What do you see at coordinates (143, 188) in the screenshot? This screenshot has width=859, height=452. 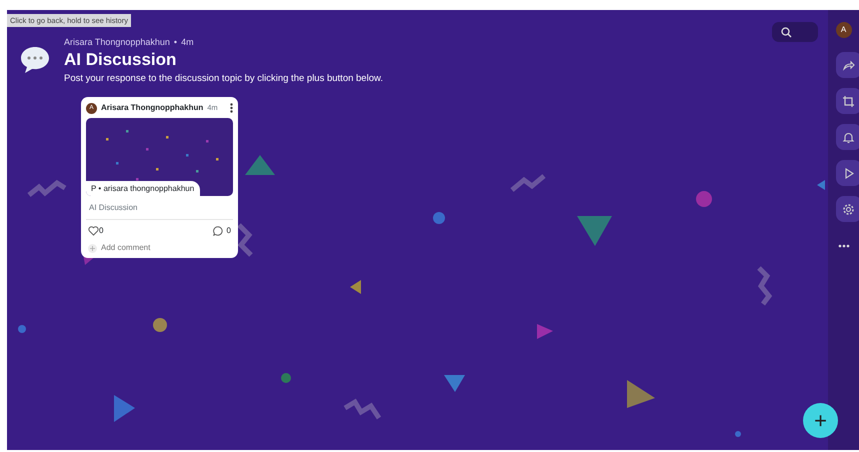 I see `attachment-label: P • arisara thongnopphakhun` at bounding box center [143, 188].